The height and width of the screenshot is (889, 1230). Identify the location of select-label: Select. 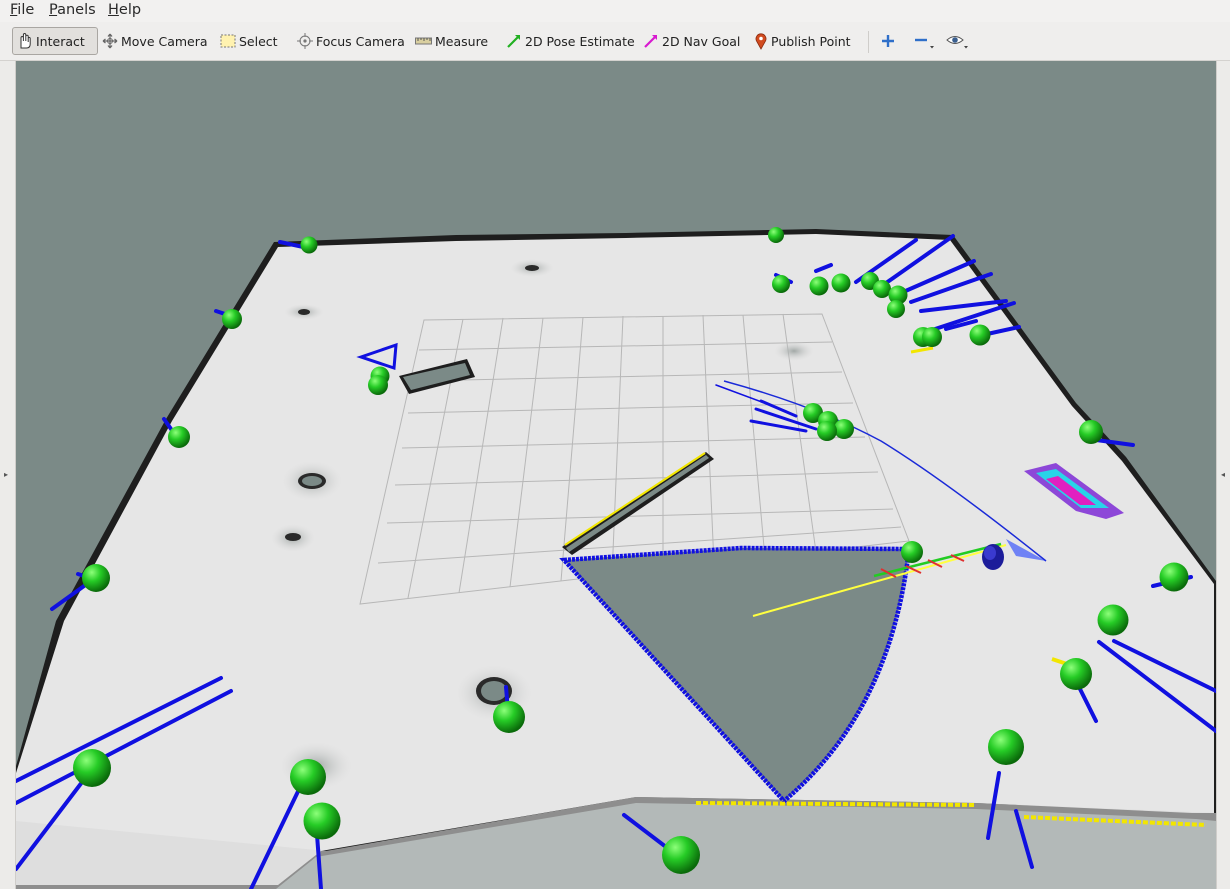
(258, 41).